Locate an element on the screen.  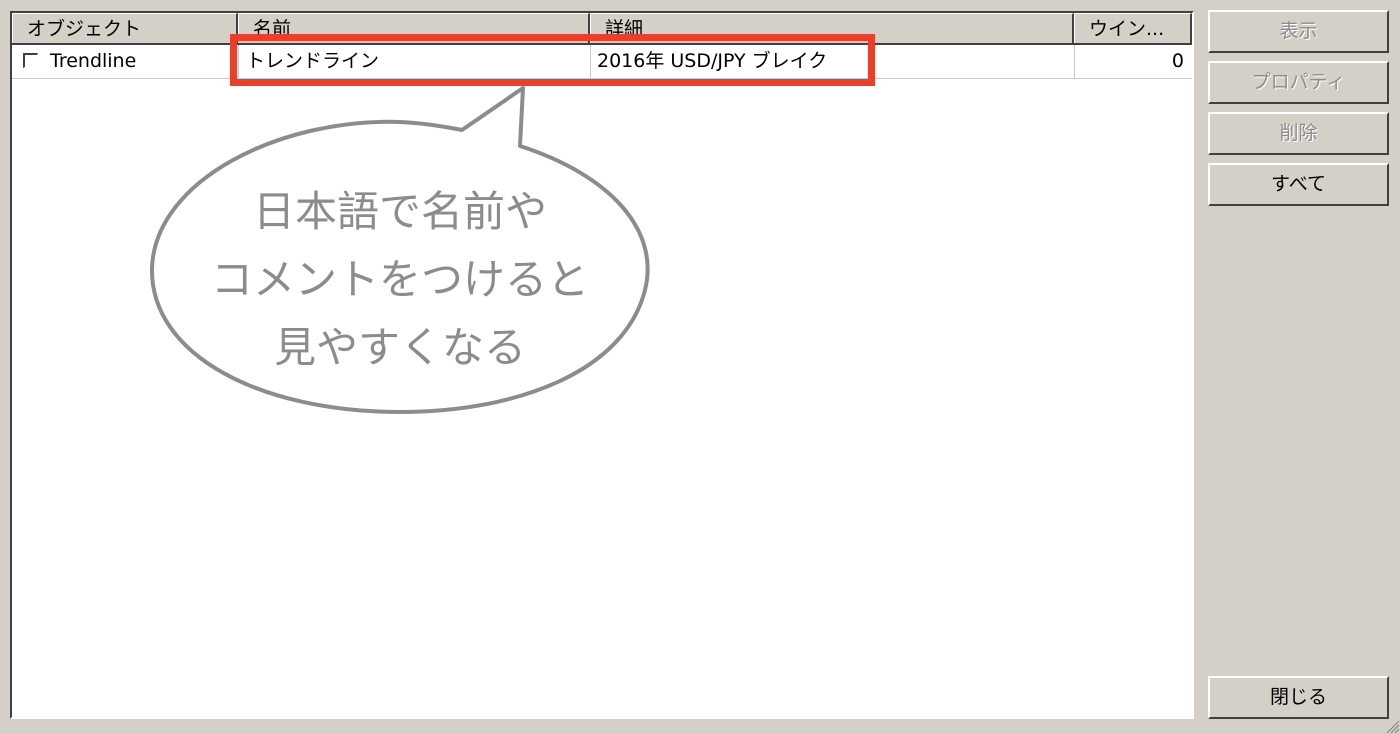
annotation-line-2: コメントをつけると is located at coordinates (399, 279).